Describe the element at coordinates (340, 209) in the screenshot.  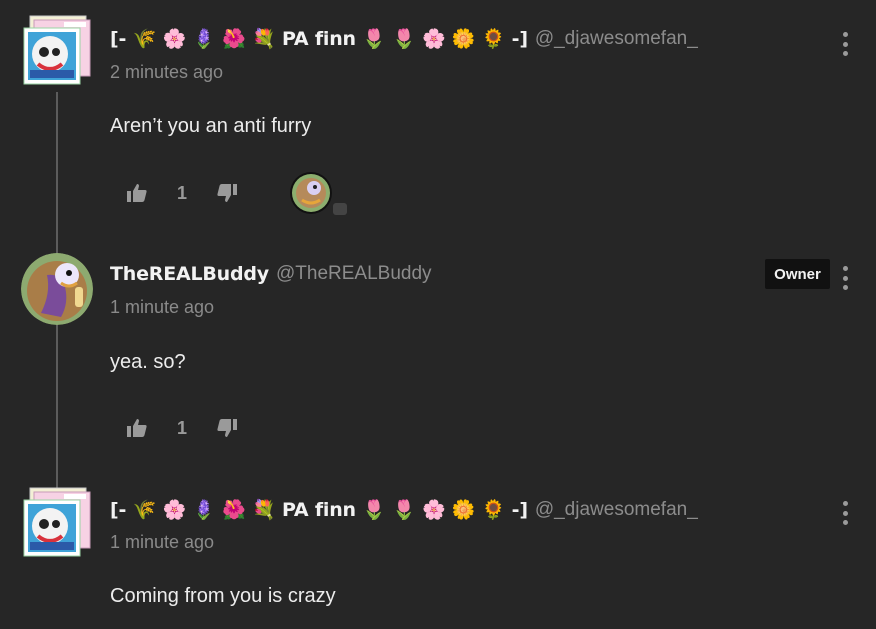
I see `reply-bubble-icon` at that location.